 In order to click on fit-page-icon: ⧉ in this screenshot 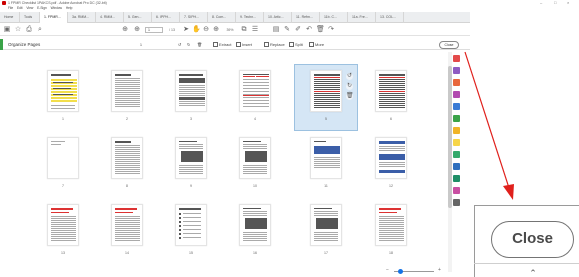, I will do `click(244, 30)`.